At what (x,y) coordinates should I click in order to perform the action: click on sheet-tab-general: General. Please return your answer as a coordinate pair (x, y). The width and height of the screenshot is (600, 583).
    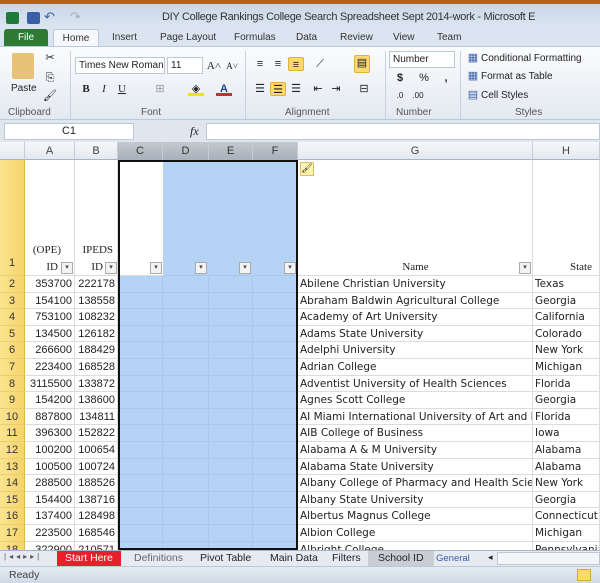
    Looking at the image, I should click on (453, 558).